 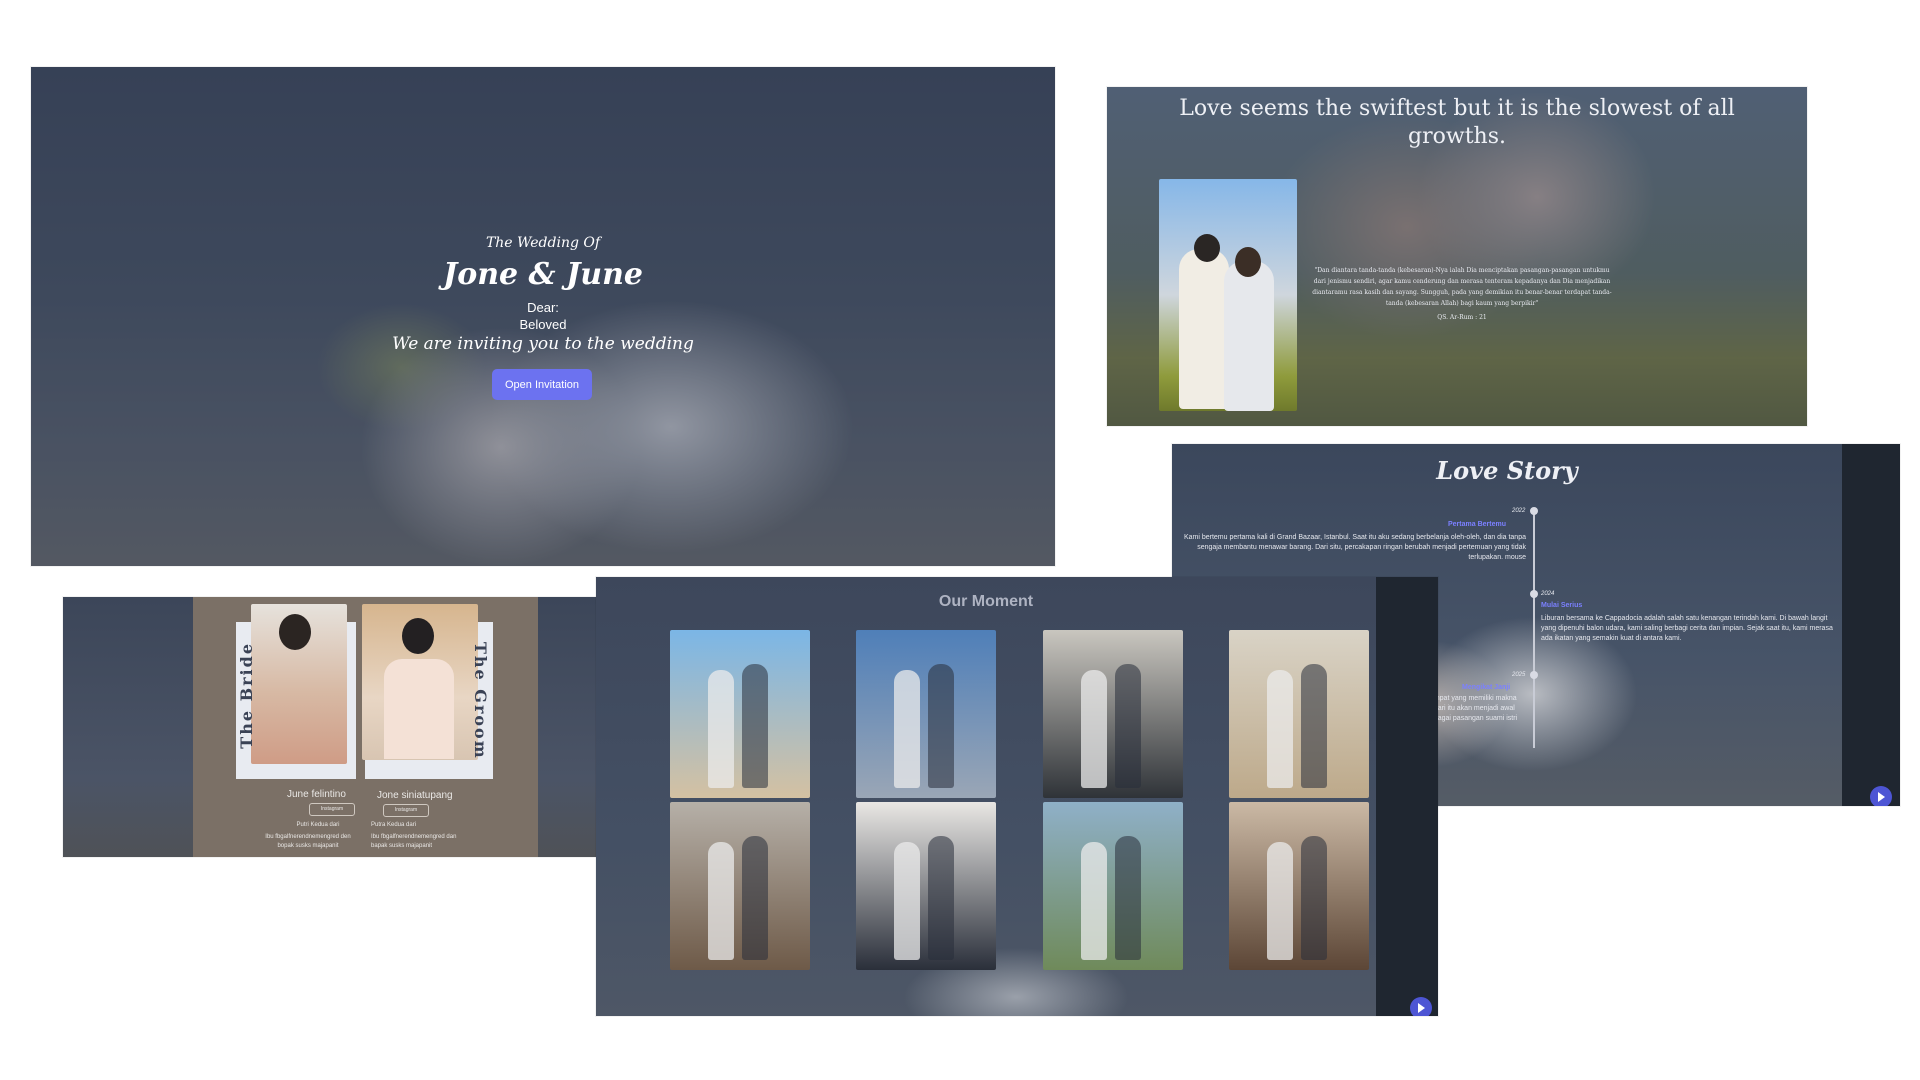 I want to click on couple-photo, so click(x=1228, y=295).